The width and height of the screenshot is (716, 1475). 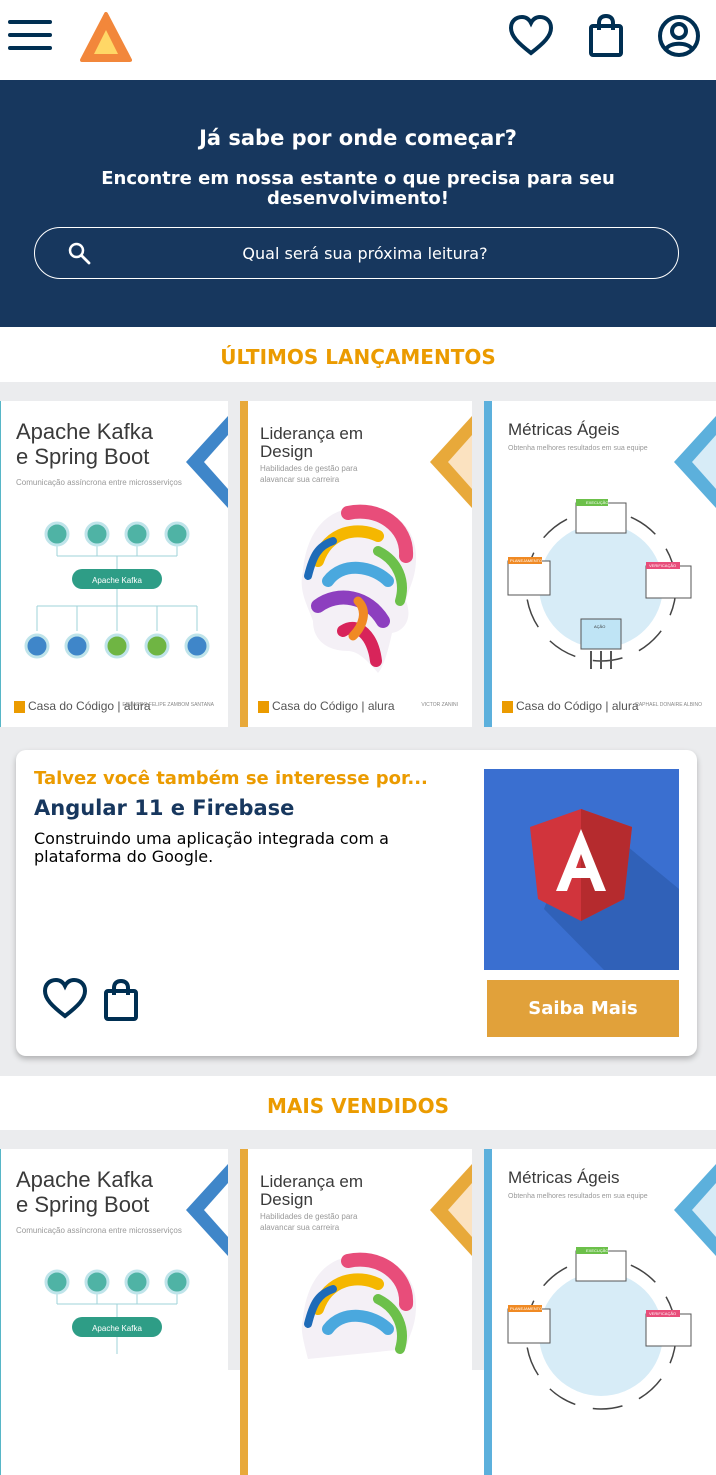 What do you see at coordinates (583, 1008) in the screenshot?
I see `learn-more-button: Saiba Mais` at bounding box center [583, 1008].